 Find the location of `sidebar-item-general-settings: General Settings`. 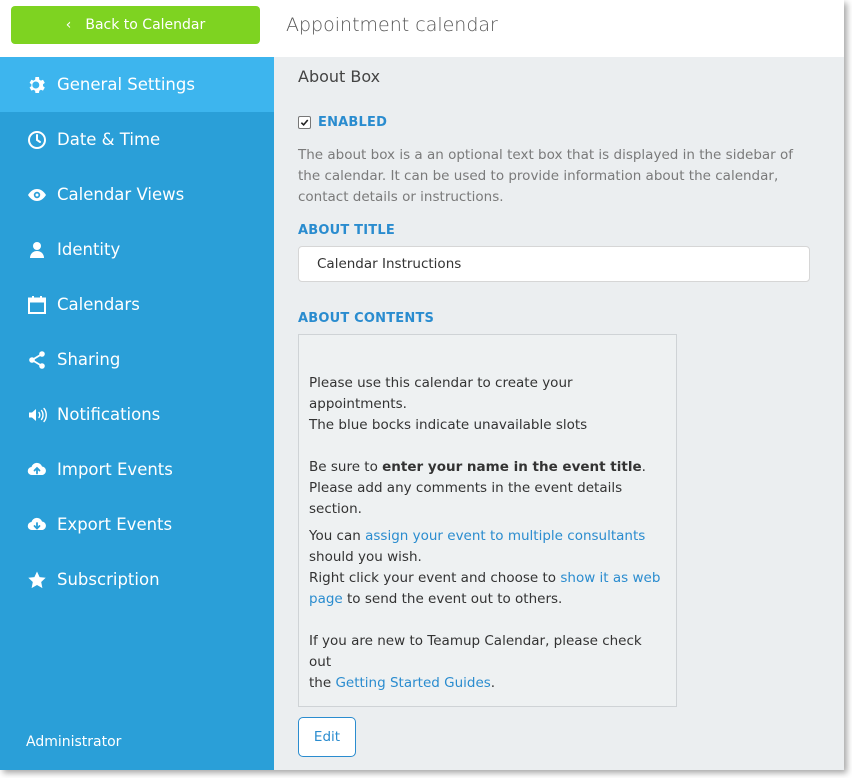

sidebar-item-general-settings: General Settings is located at coordinates (137, 84).